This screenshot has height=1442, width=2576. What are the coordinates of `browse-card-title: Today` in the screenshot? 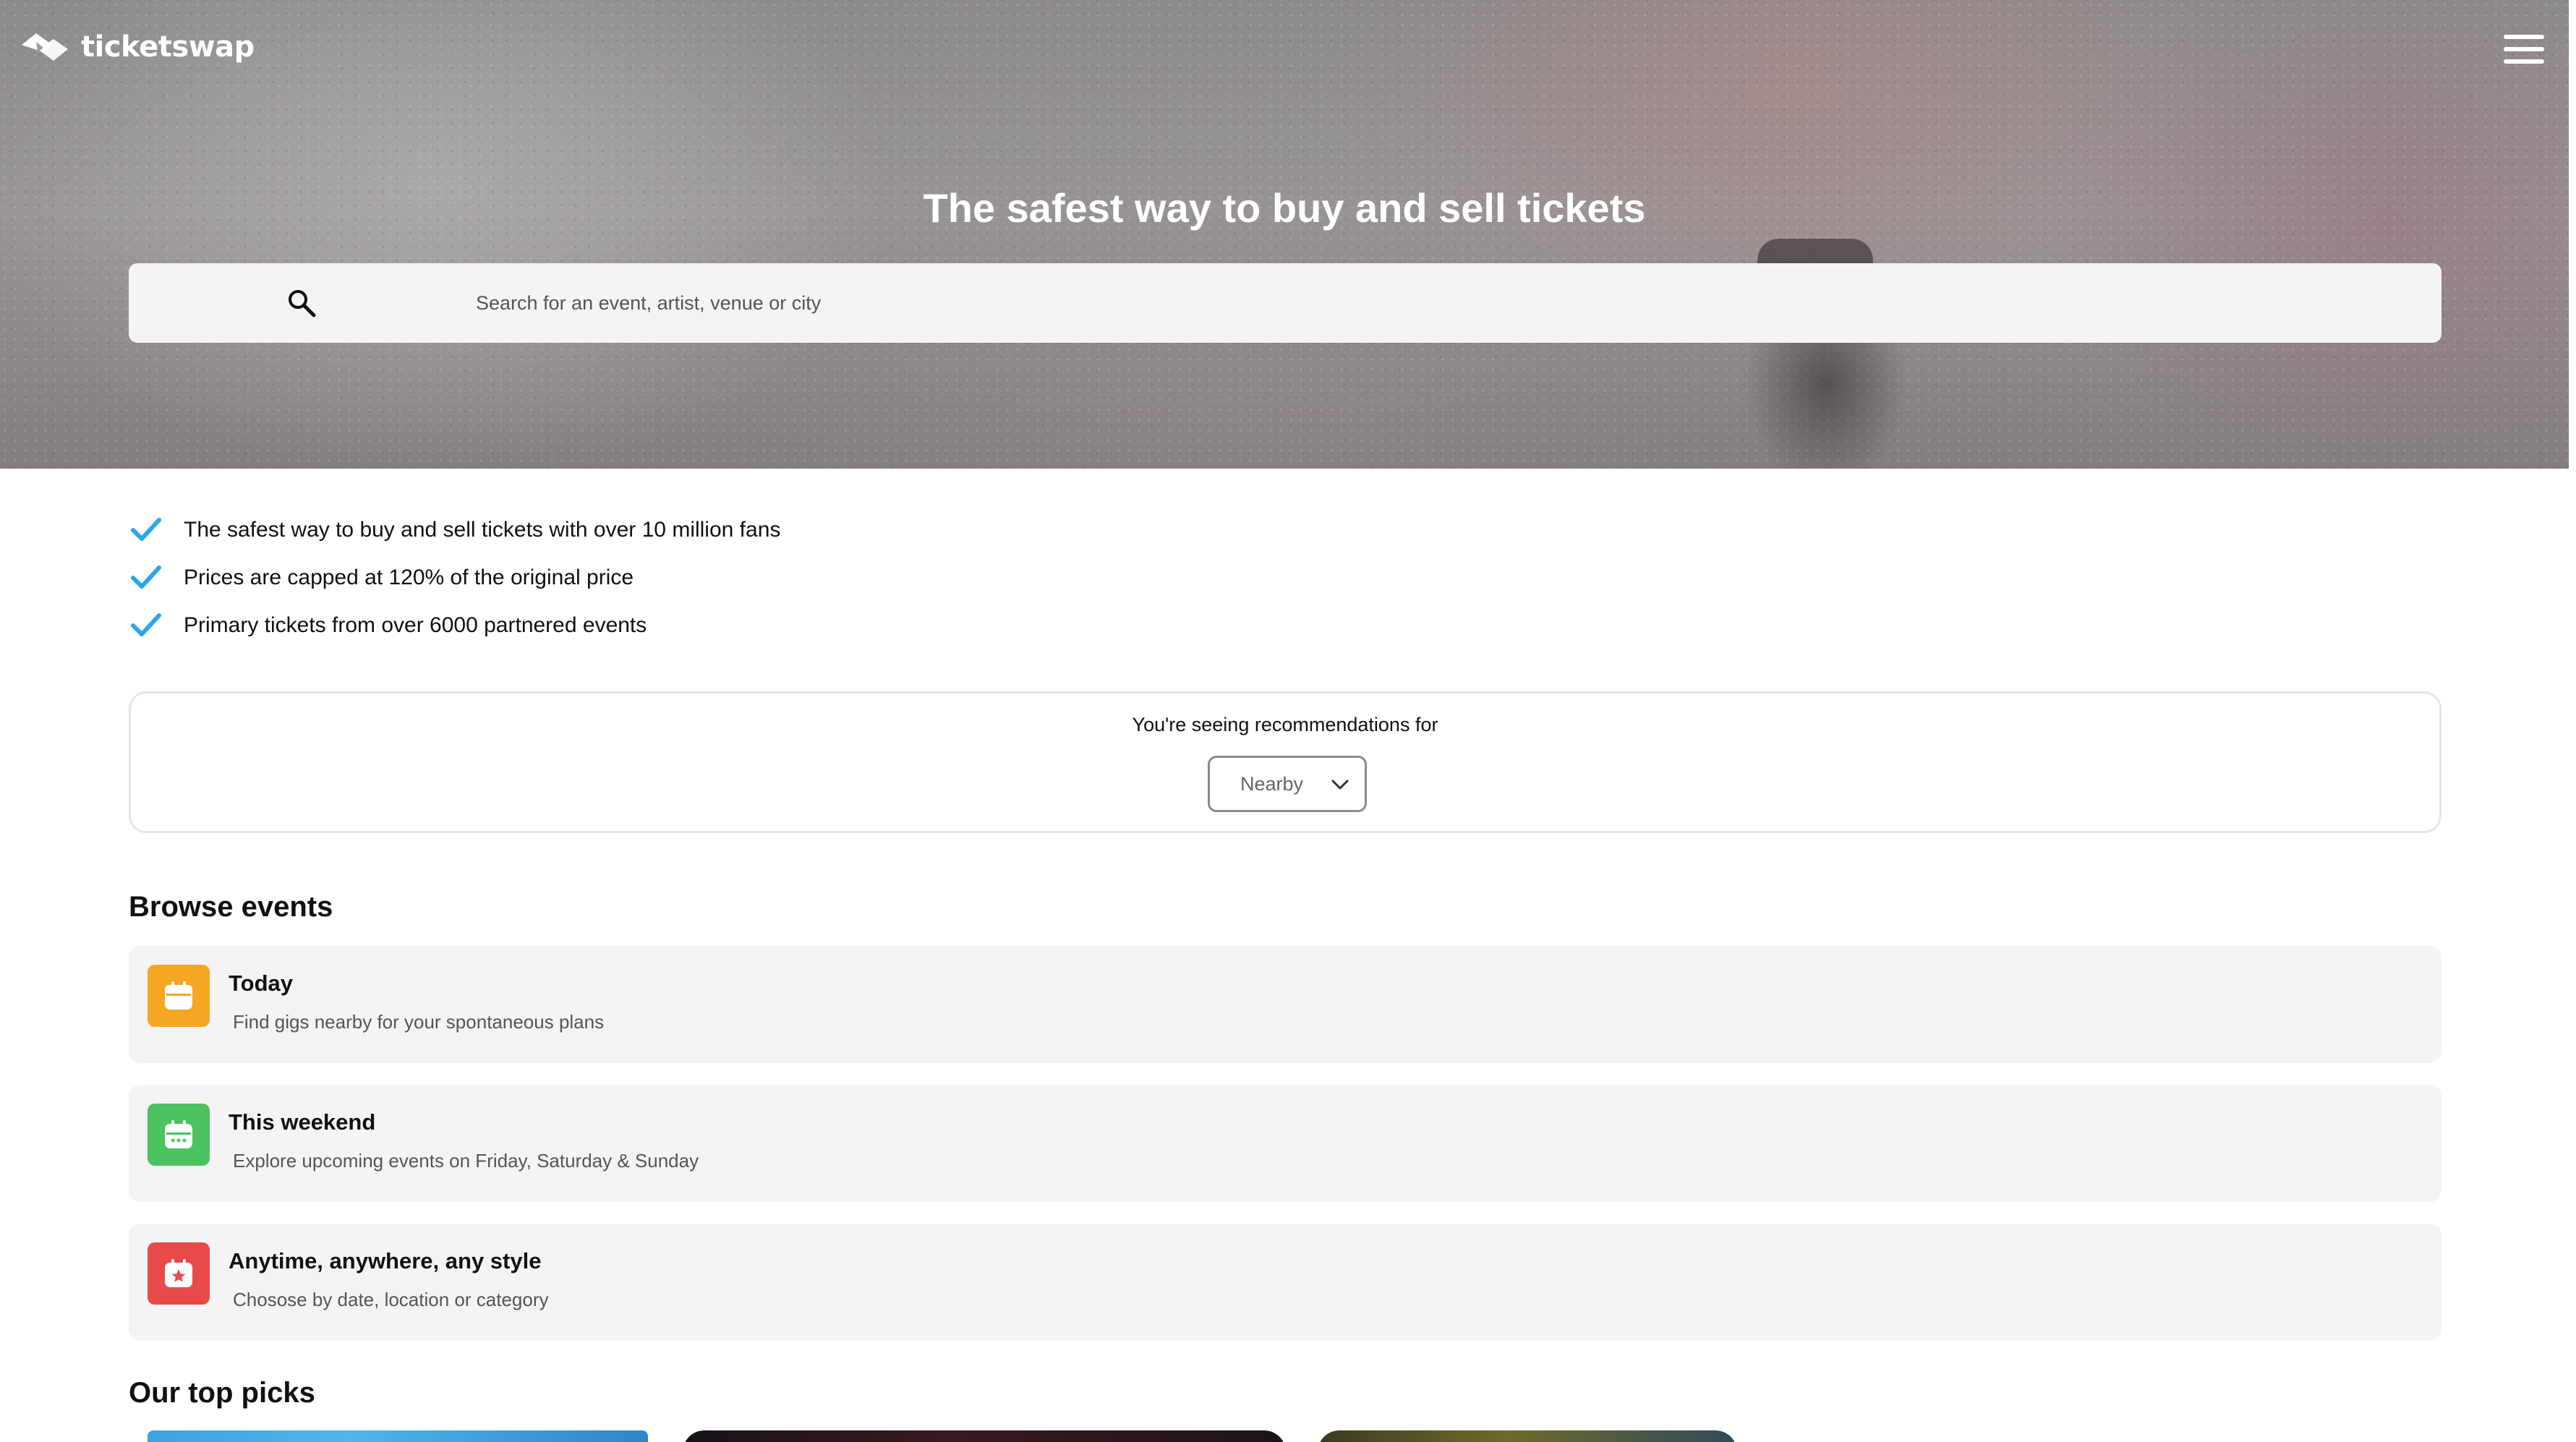 It's located at (261, 983).